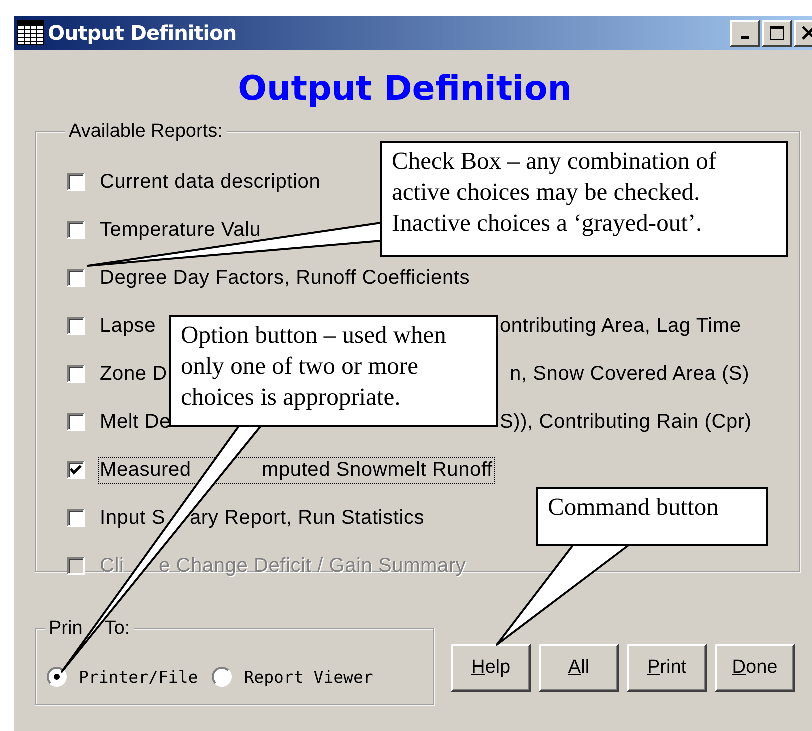  What do you see at coordinates (579, 668) in the screenshot?
I see `command-button: All` at bounding box center [579, 668].